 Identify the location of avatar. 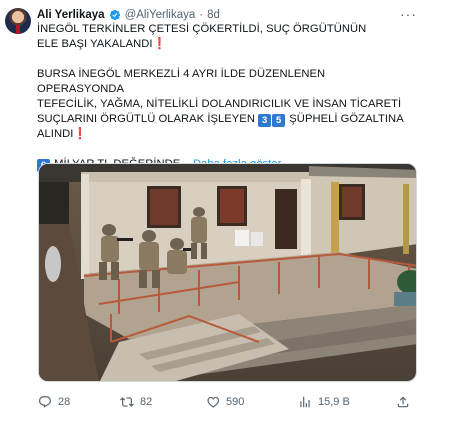
(18, 21).